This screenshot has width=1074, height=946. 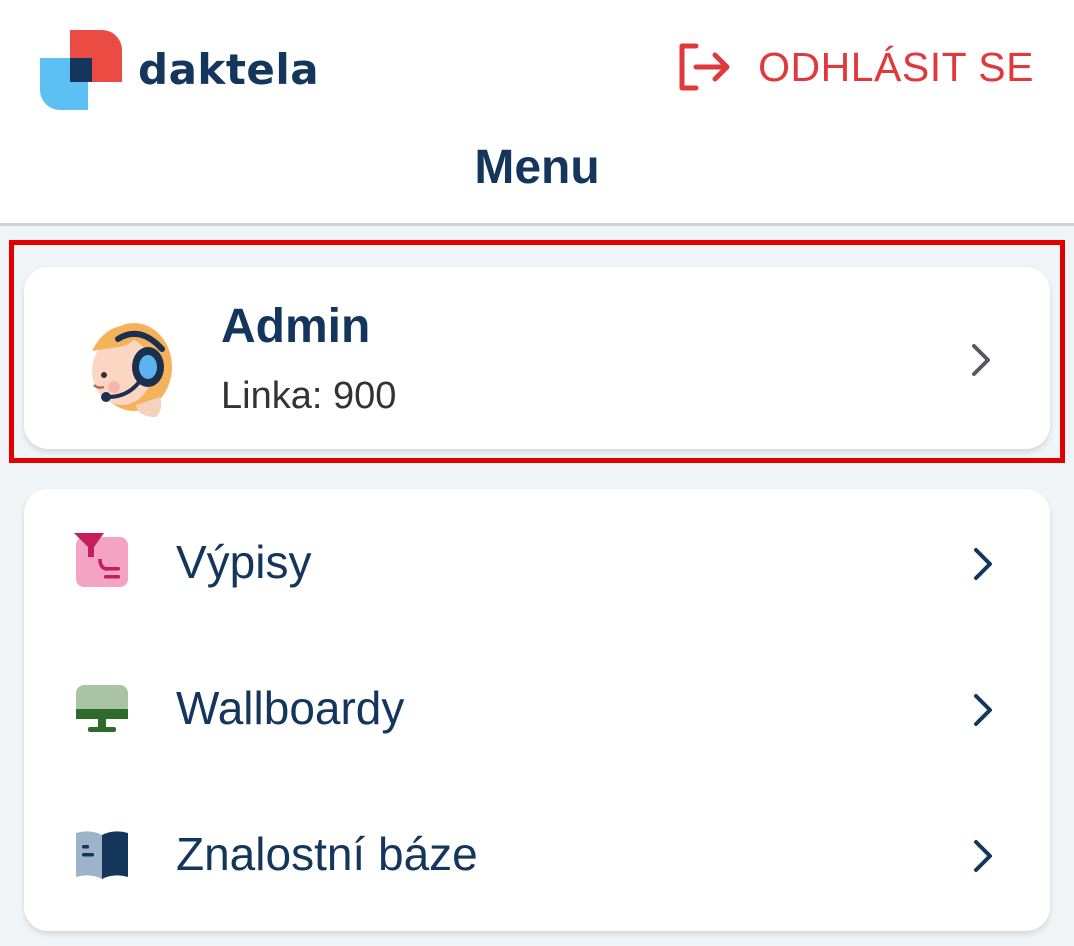 What do you see at coordinates (537, 562) in the screenshot?
I see `menu-item-vypisy: Výpisy` at bounding box center [537, 562].